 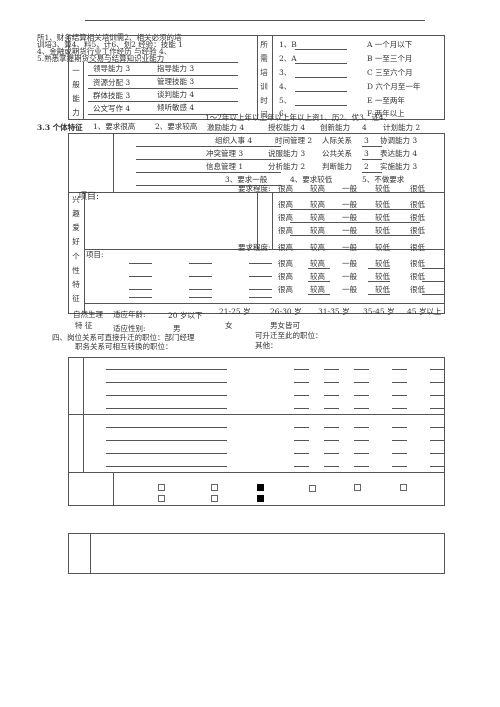 What do you see at coordinates (112, 108) in the screenshot?
I see `ability-item: 公文写作 4` at bounding box center [112, 108].